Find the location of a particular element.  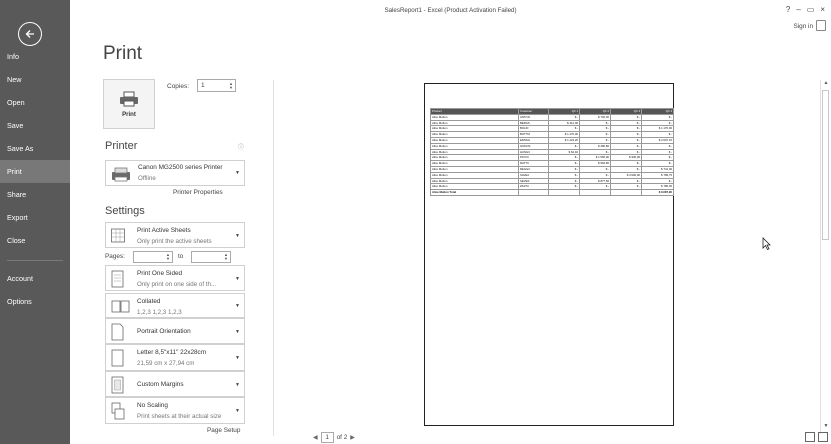

printer-icon is located at coordinates (129, 98).